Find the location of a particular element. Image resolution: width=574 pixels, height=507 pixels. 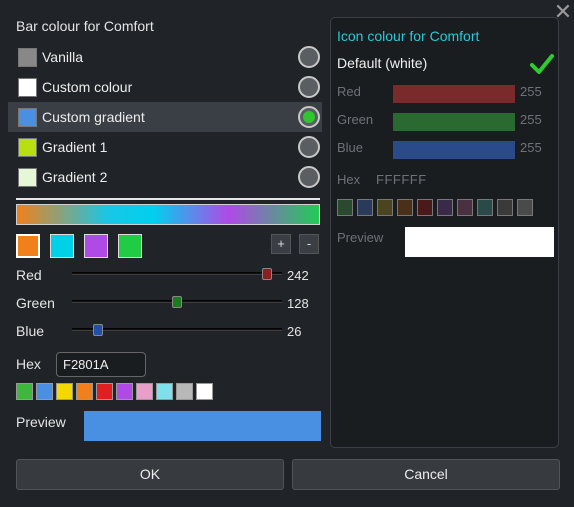

option-custom-colour-radio is located at coordinates (309, 87).